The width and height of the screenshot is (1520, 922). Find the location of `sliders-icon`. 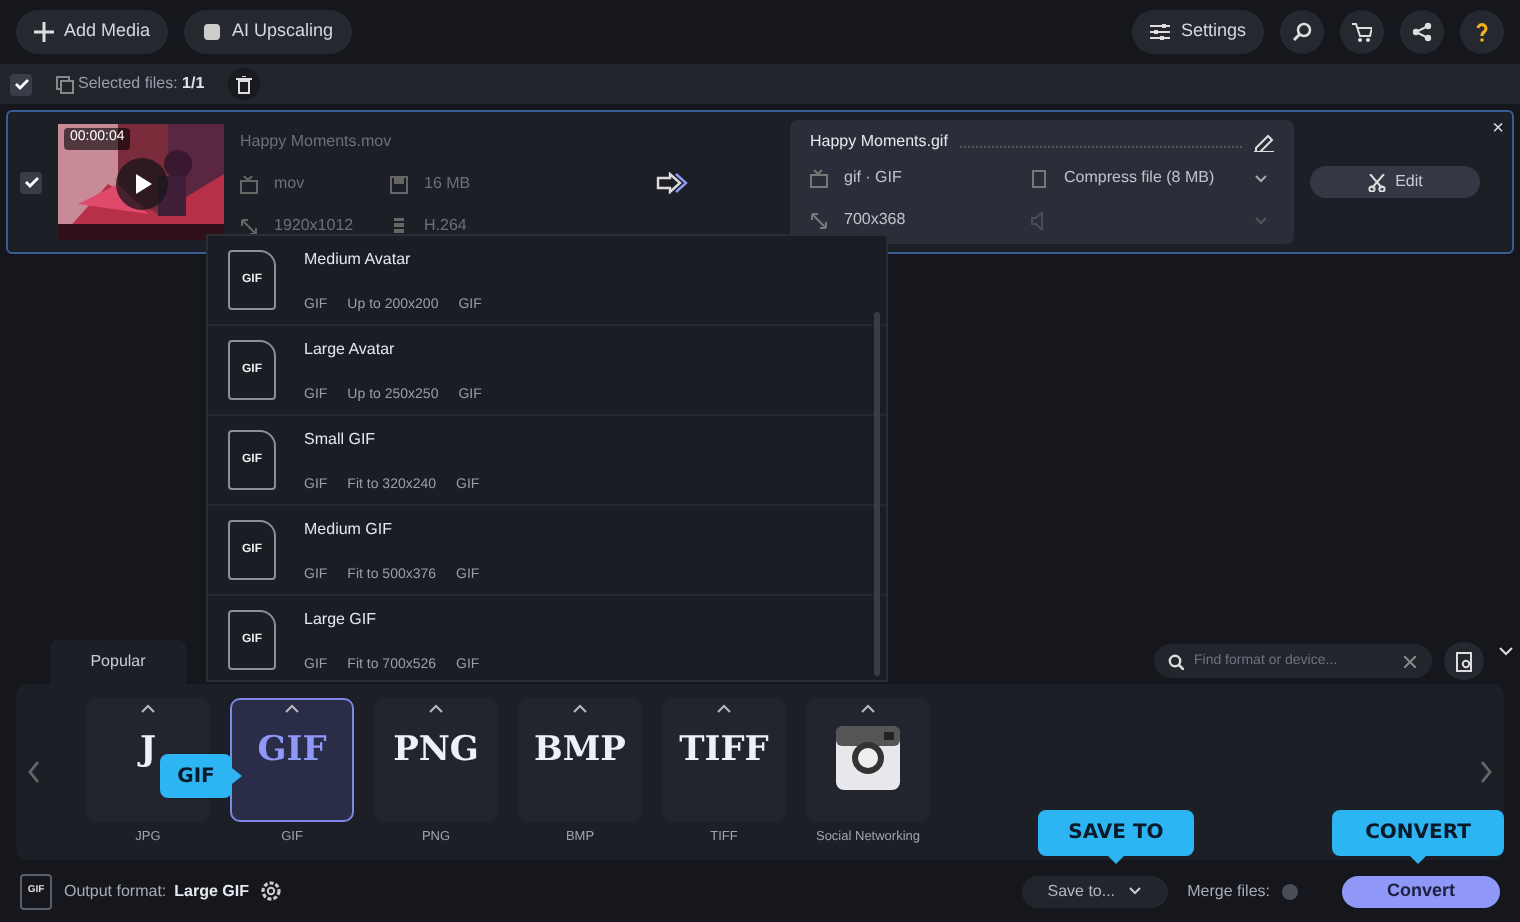

sliders-icon is located at coordinates (1160, 32).